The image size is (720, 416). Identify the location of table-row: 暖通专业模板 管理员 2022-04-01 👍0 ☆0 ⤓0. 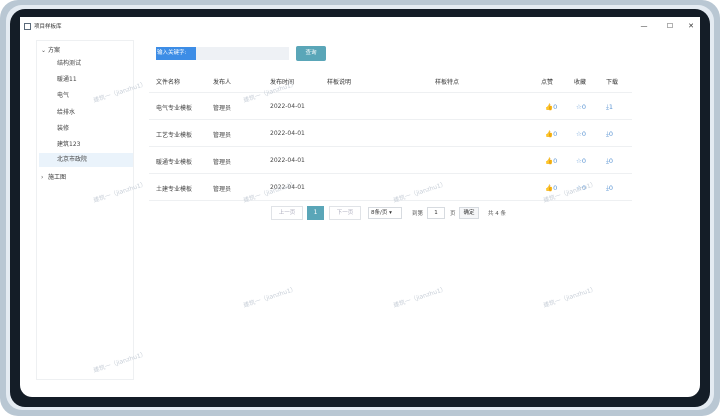
(390, 160).